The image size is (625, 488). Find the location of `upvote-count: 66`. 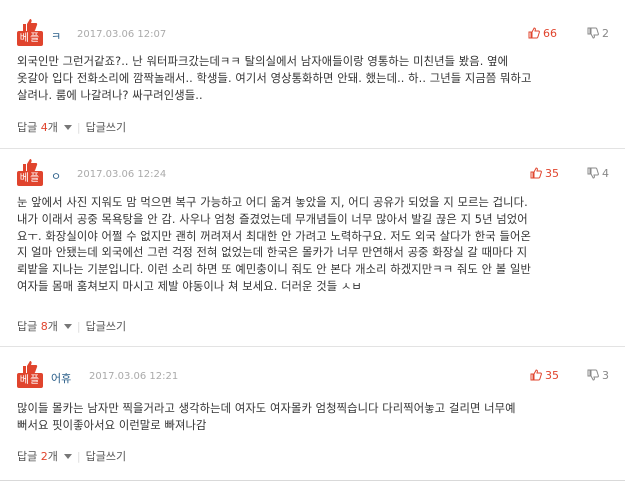

upvote-count: 66 is located at coordinates (550, 33).